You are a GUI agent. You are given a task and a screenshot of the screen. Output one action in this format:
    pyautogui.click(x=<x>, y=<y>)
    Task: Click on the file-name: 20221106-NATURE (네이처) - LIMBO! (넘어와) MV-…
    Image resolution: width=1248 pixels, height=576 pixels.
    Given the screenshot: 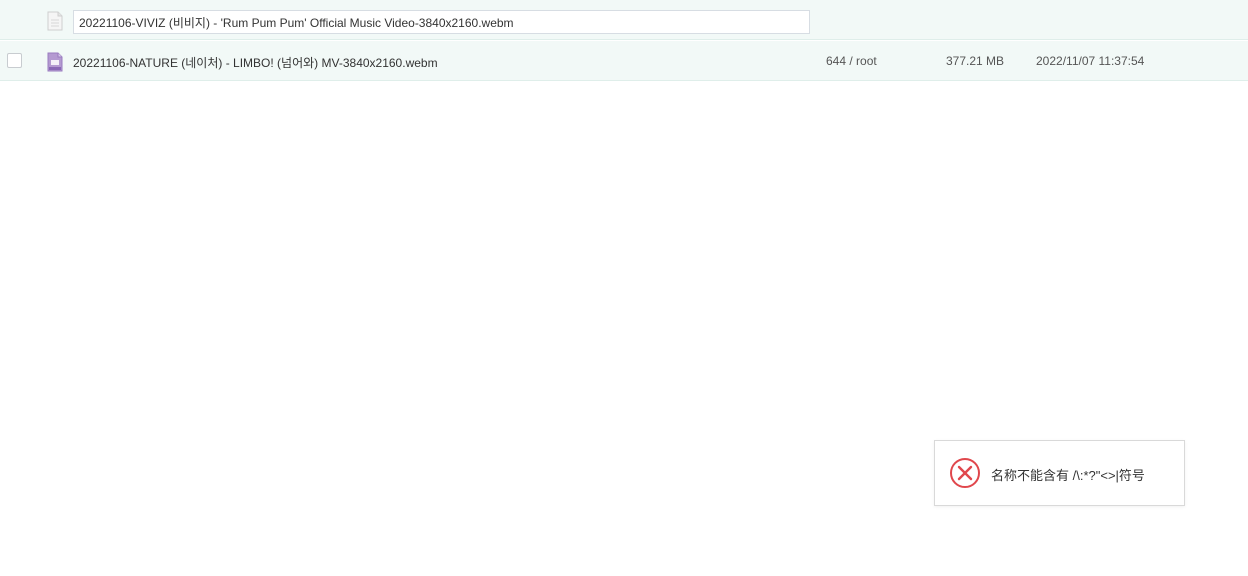 What is the action you would take?
    pyautogui.click(x=255, y=62)
    